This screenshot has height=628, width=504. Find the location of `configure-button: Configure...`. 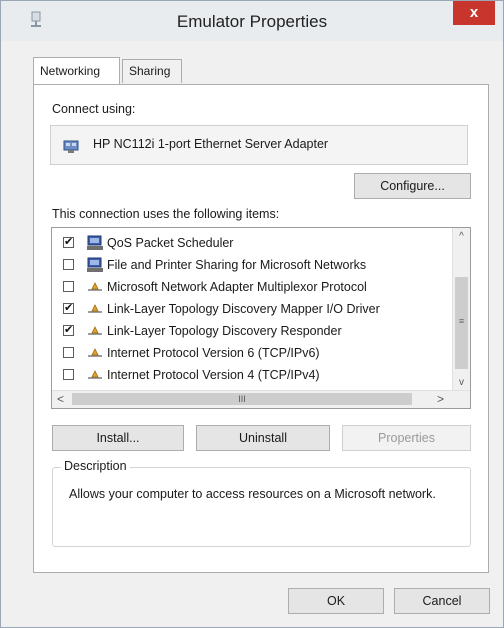

configure-button: Configure... is located at coordinates (412, 186).